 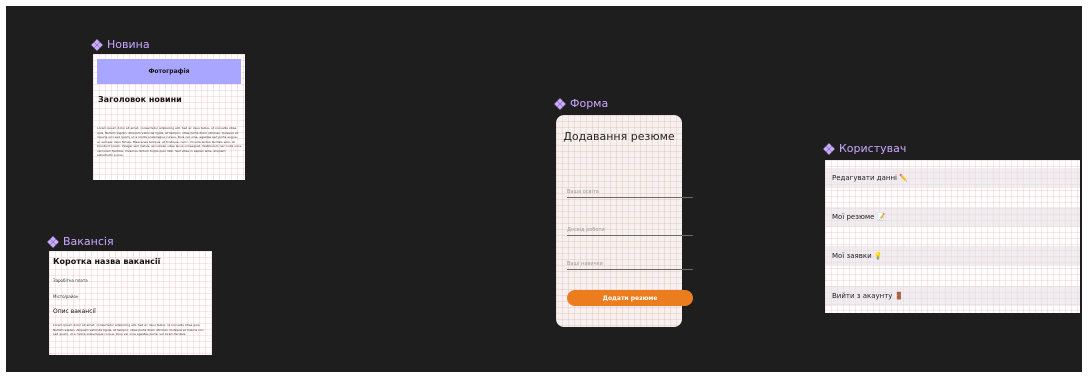 I want to click on menu-item-label: Редагувати данні ✏️, so click(x=870, y=178).